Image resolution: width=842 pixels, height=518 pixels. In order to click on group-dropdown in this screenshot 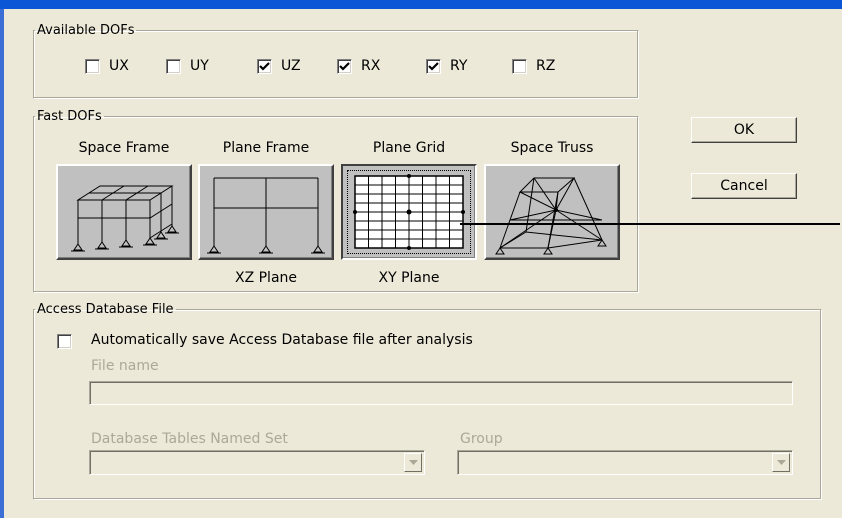, I will do `click(625, 462)`.